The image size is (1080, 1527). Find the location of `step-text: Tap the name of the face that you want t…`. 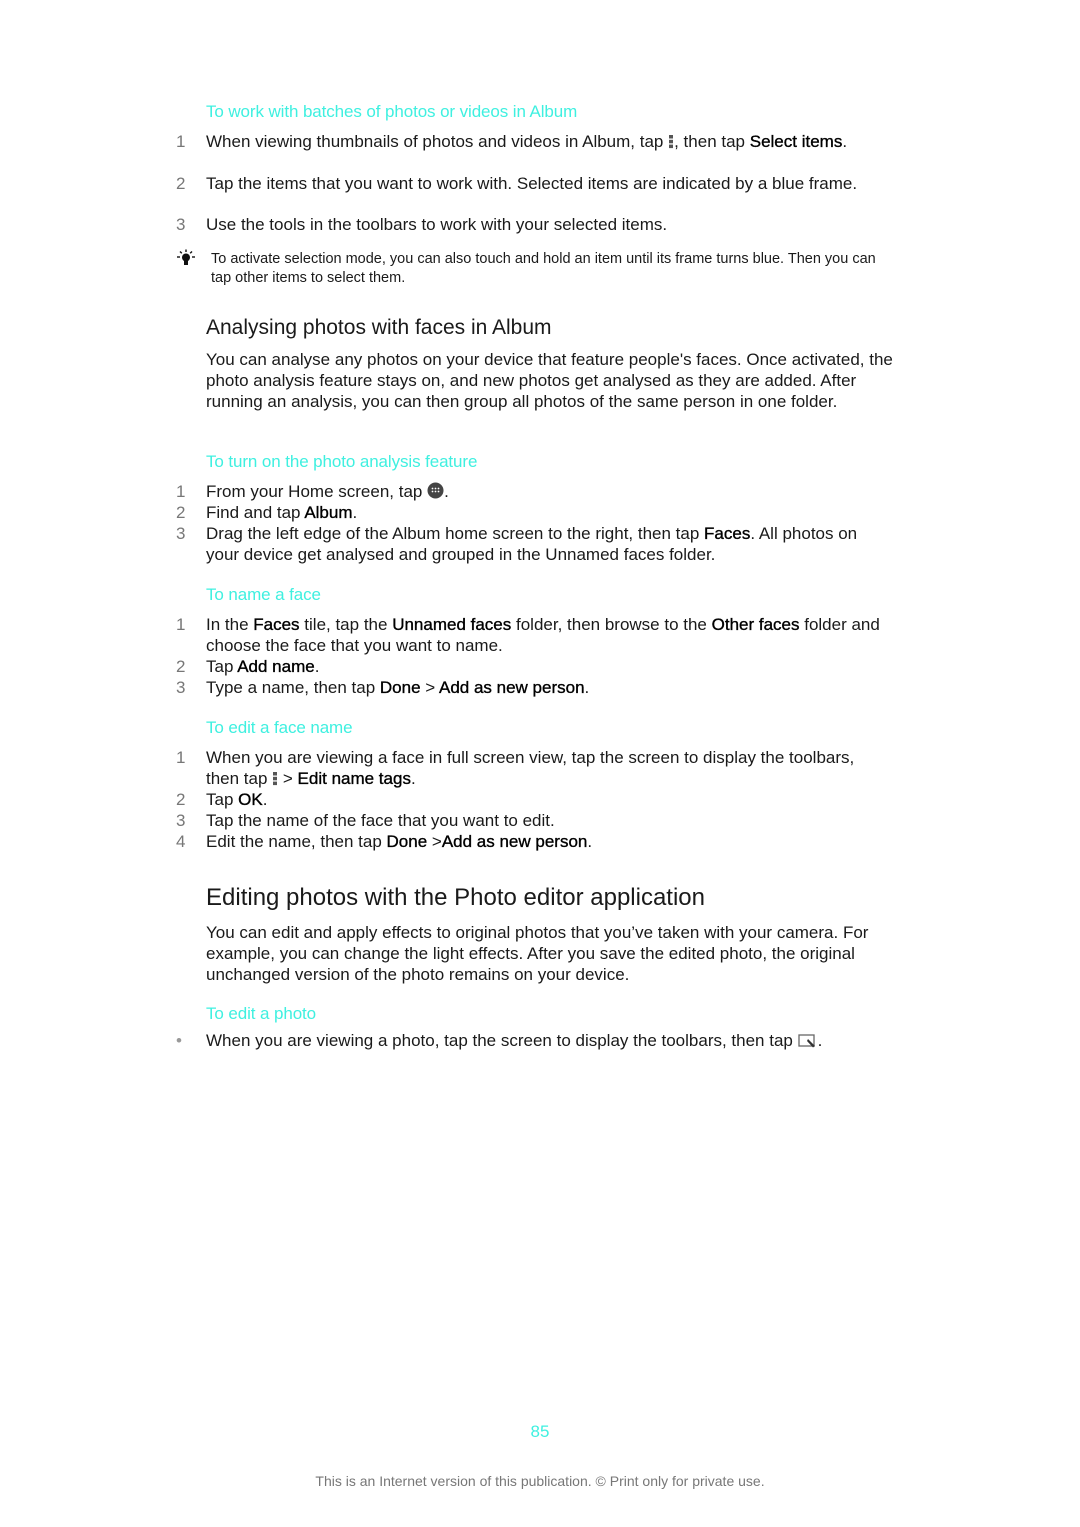

step-text: Tap the name of the face that you want t… is located at coordinates (380, 820).